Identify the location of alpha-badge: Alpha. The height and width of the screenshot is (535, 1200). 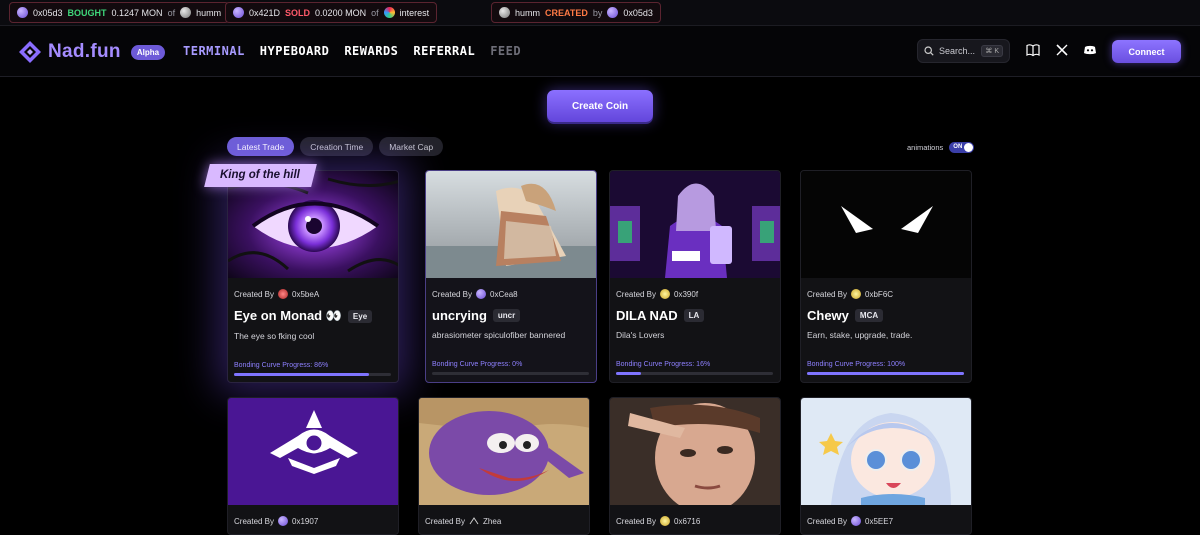
(148, 52).